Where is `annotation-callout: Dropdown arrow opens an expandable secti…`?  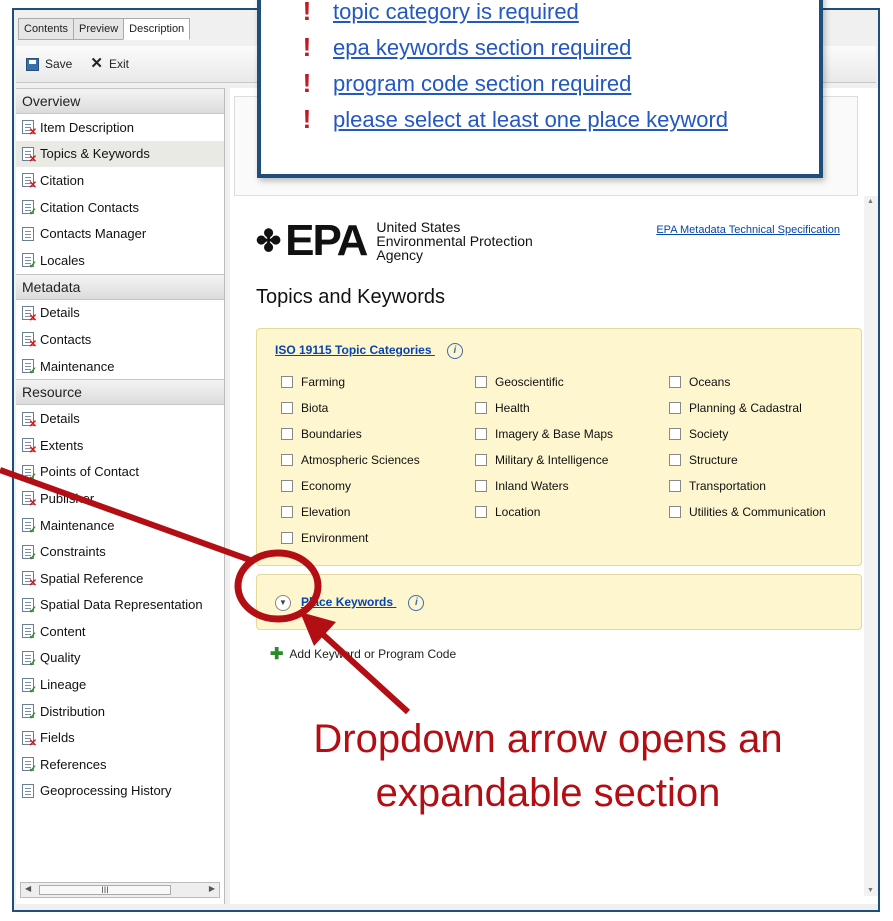 annotation-callout: Dropdown arrow opens an expandable secti… is located at coordinates (548, 766).